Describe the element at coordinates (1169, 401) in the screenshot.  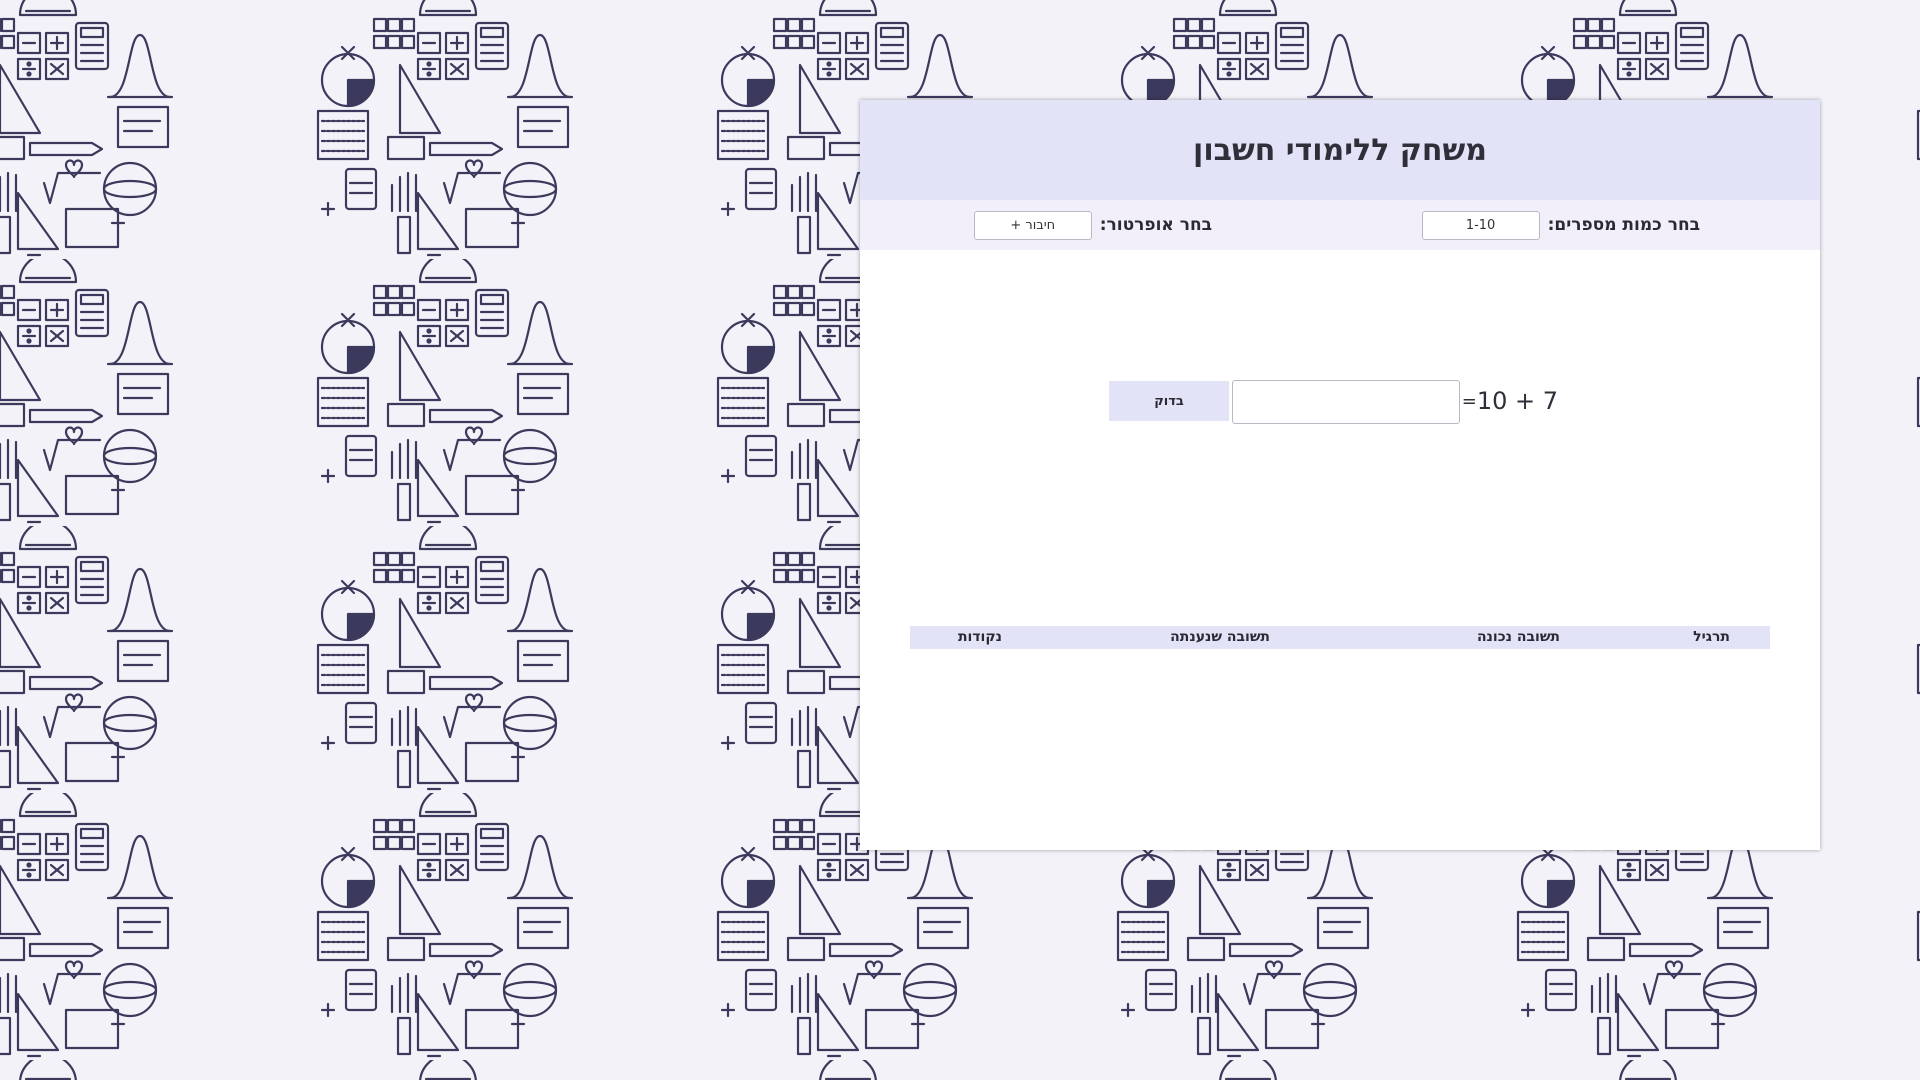
I see `check-button: בדוק` at that location.